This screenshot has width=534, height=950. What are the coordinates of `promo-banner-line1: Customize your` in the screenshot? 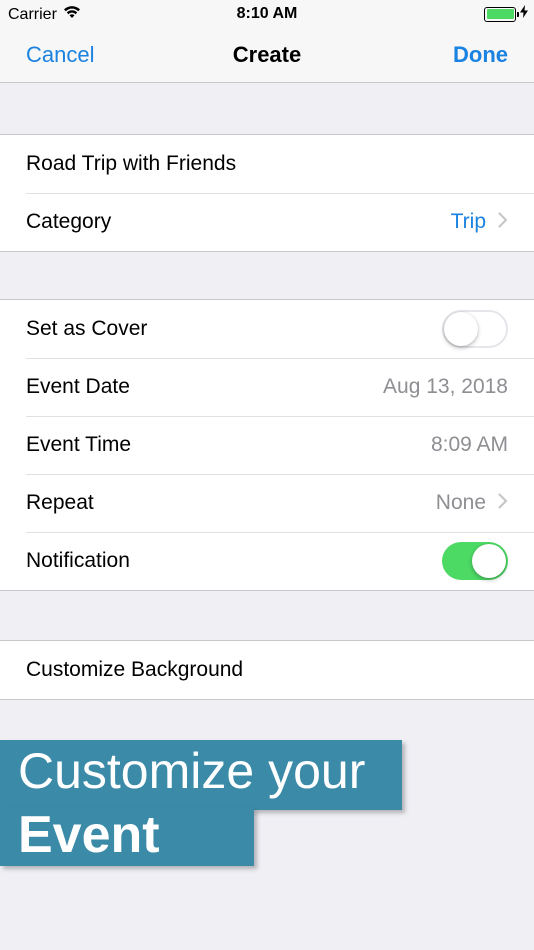 It's located at (201, 775).